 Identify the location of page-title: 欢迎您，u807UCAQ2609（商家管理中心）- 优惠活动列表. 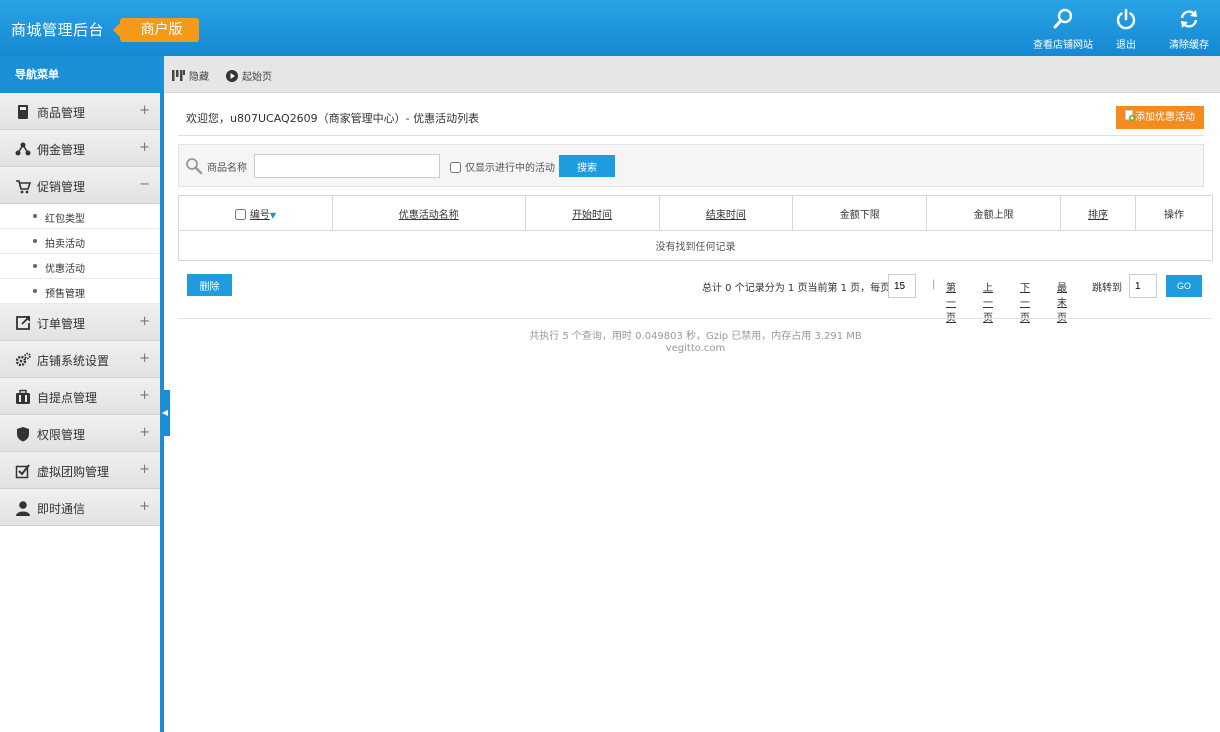
(333, 118).